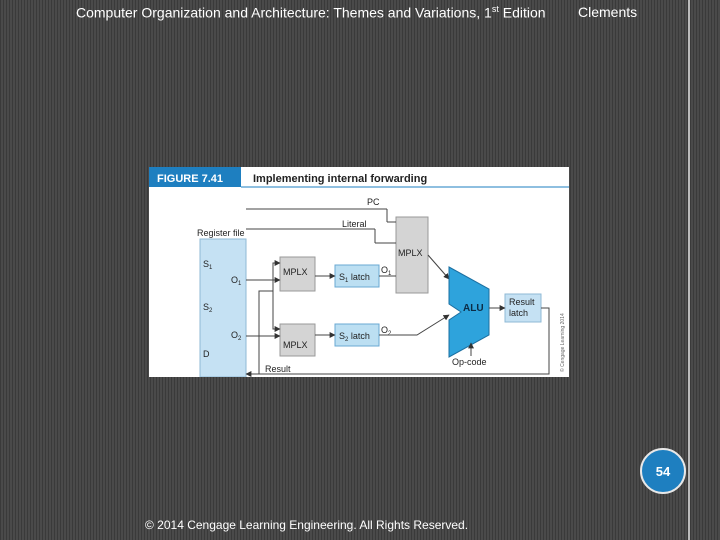  What do you see at coordinates (689, 270) in the screenshot?
I see `slide-frame-line` at bounding box center [689, 270].